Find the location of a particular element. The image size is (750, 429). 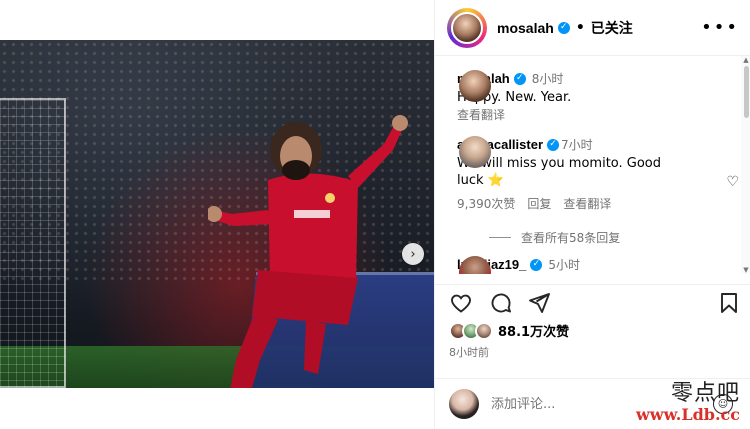

chevron-right-icon: › is located at coordinates (413, 254).